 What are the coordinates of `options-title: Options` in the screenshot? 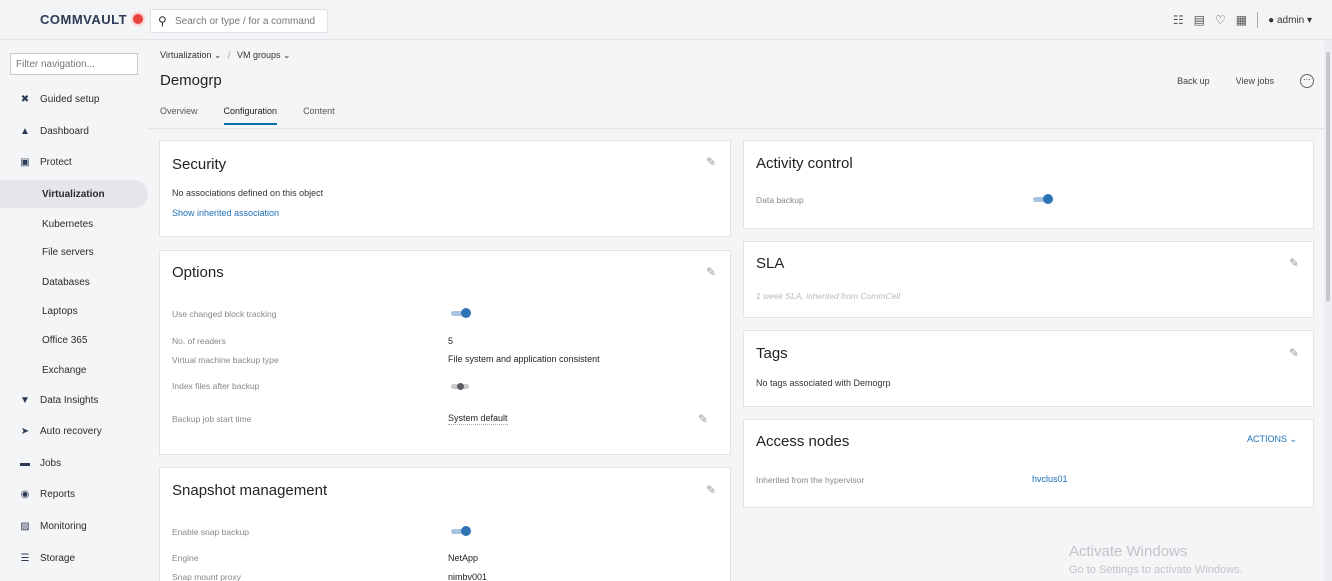 It's located at (198, 272).